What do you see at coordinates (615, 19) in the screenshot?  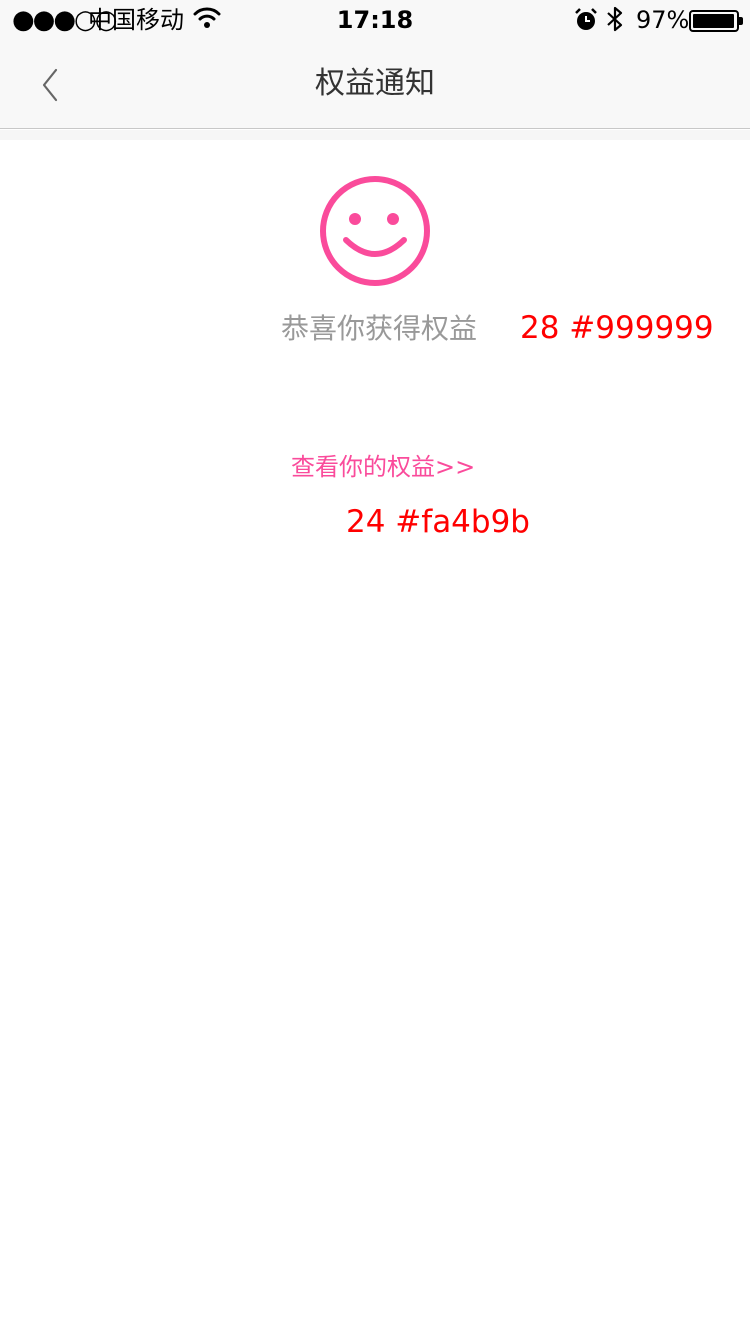 I see `bluetooth-icon` at bounding box center [615, 19].